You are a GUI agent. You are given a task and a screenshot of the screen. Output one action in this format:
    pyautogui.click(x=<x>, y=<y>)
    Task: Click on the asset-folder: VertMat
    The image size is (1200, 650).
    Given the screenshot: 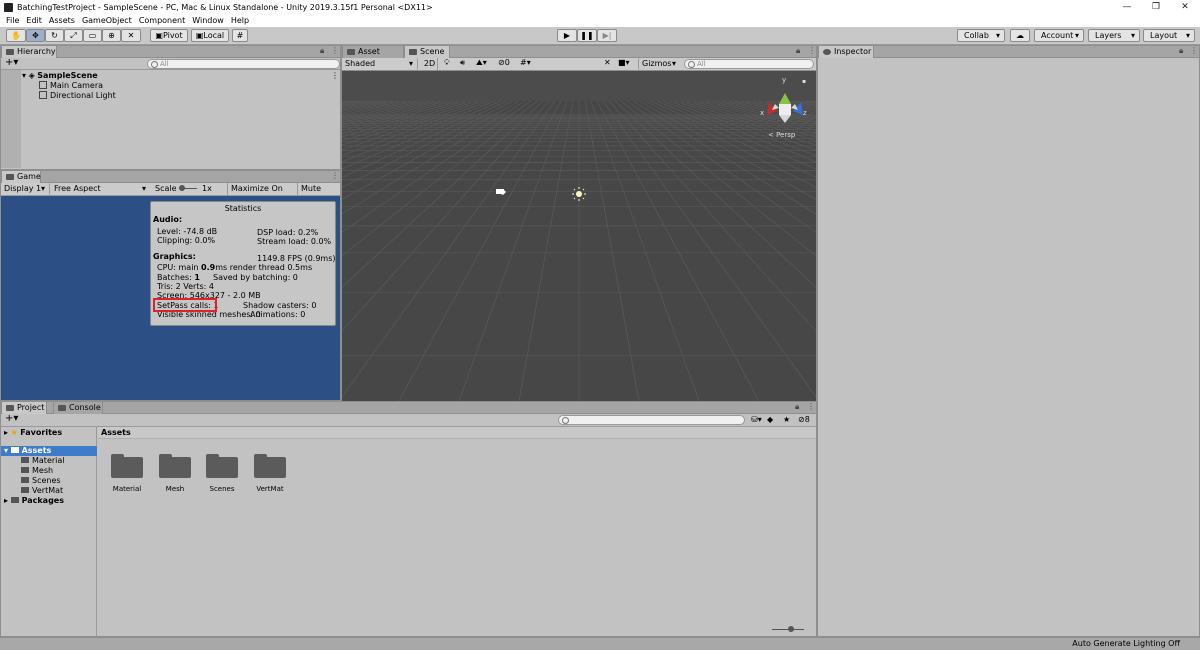 What is the action you would take?
    pyautogui.click(x=270, y=473)
    